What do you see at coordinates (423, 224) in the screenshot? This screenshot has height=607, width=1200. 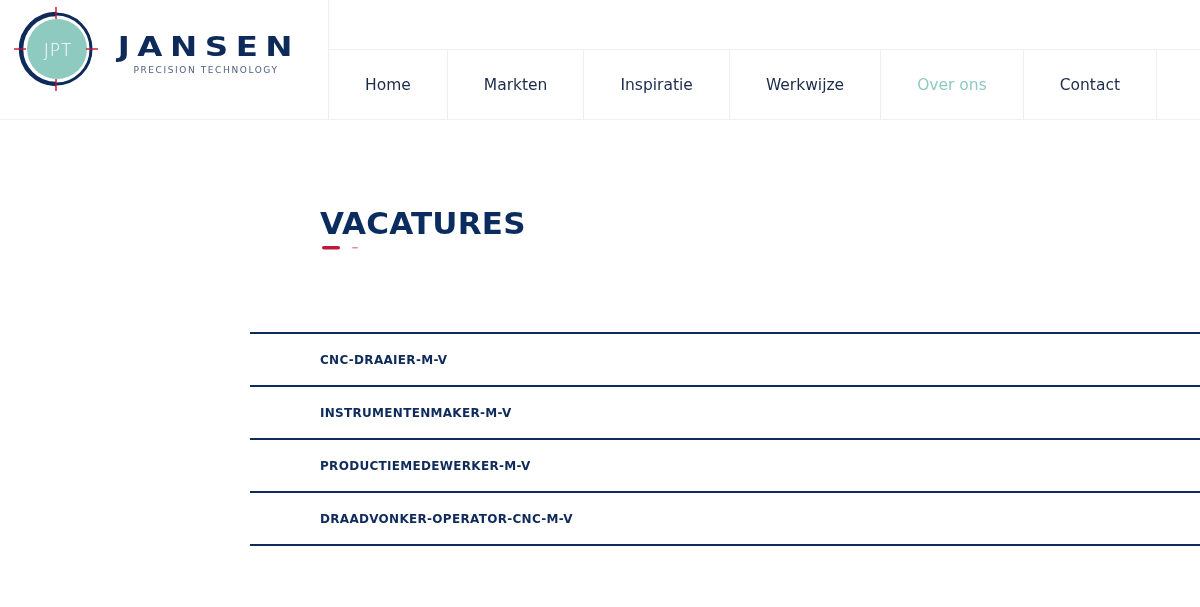 I see `page-title: VACATURES` at bounding box center [423, 224].